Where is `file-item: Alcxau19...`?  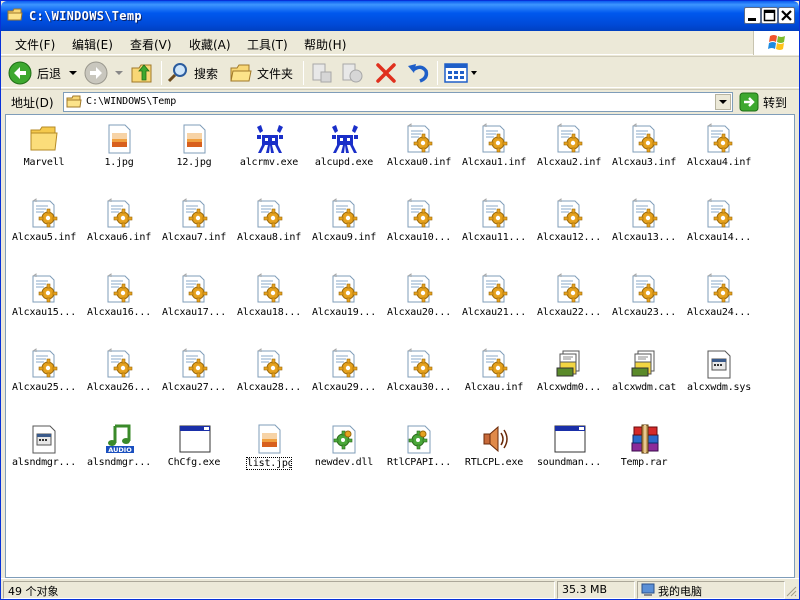 file-item: Alcxau19... is located at coordinates (344, 304).